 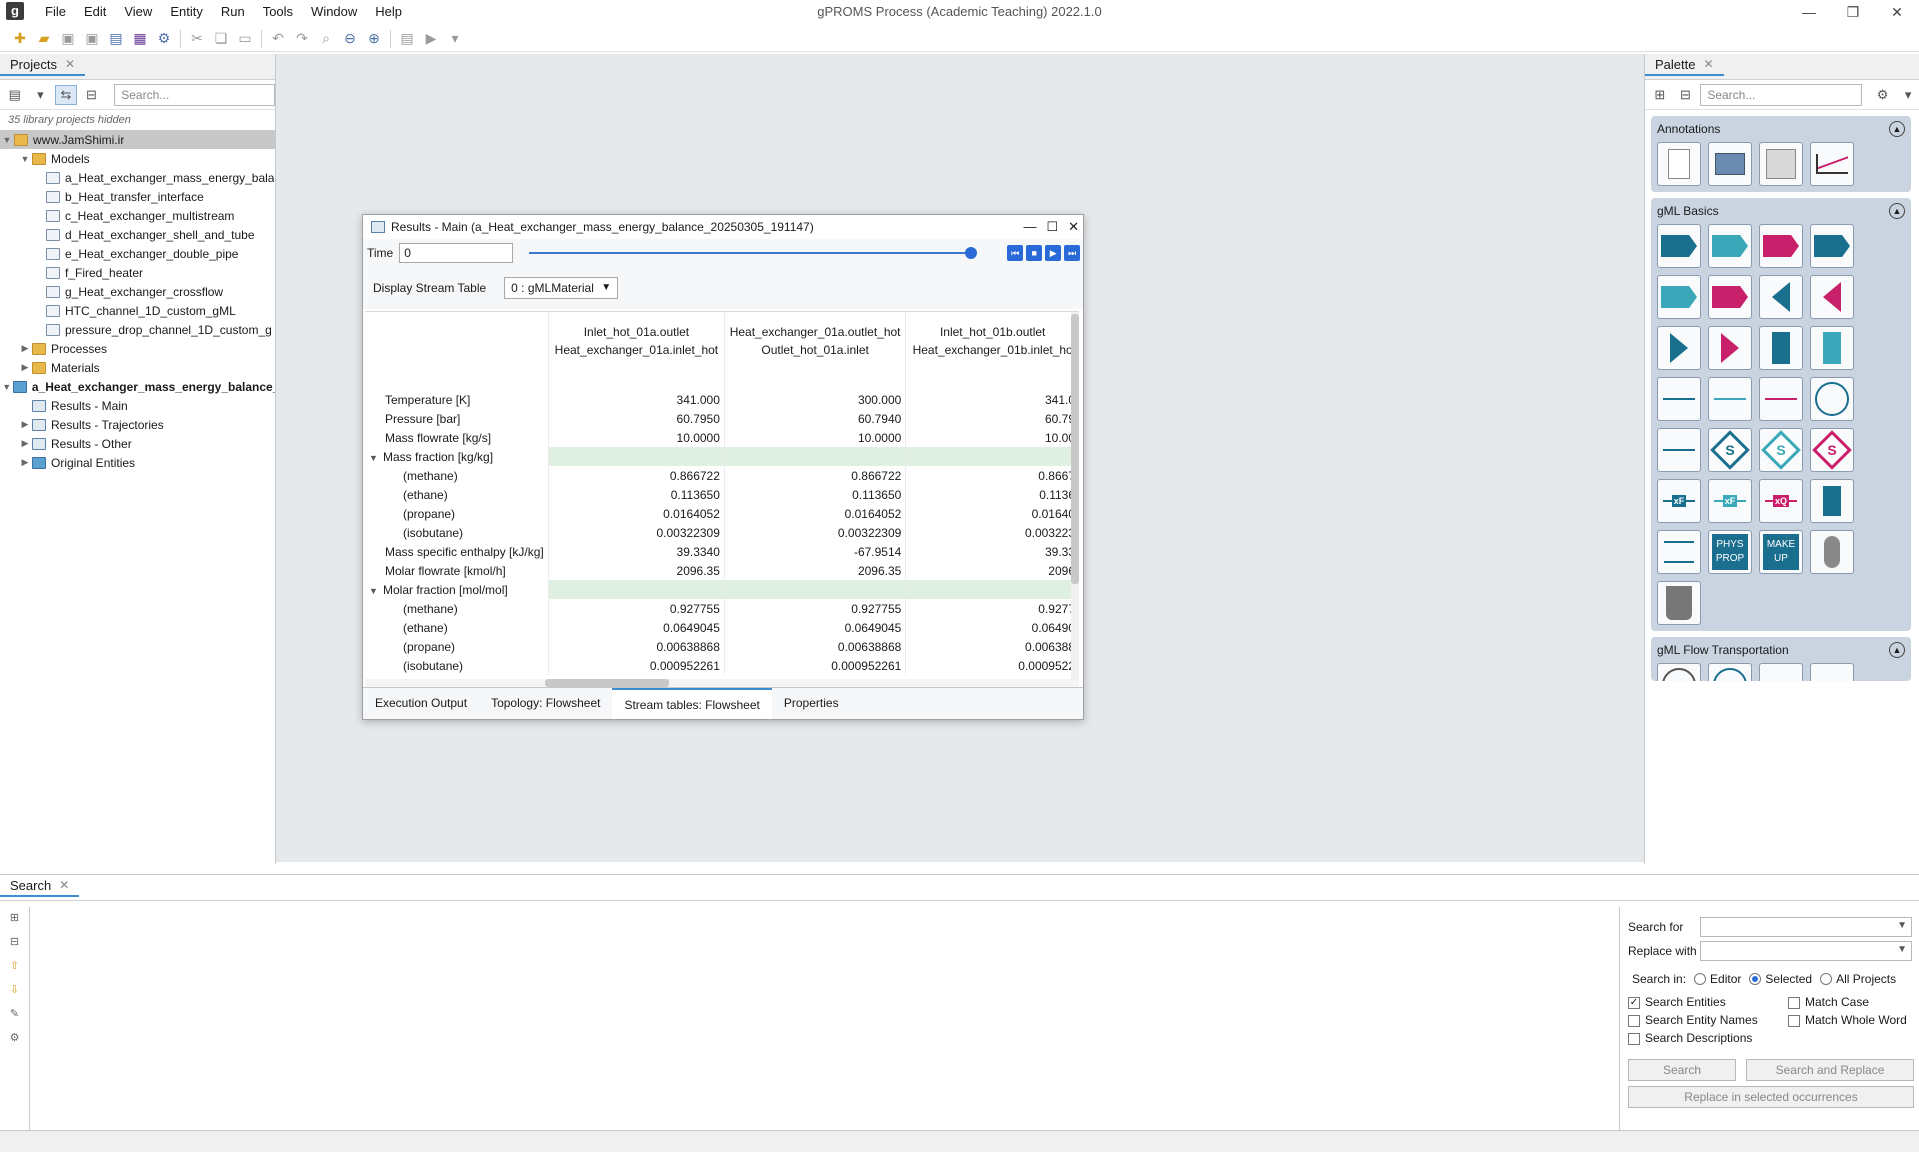 What do you see at coordinates (1679, 164) in the screenshot?
I see `text-annotation-icon` at bounding box center [1679, 164].